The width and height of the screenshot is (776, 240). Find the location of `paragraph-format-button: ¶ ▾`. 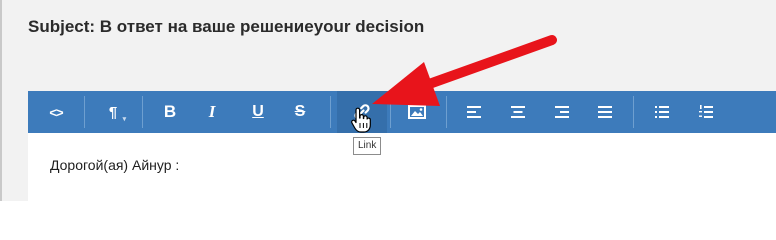

paragraph-format-button: ¶ ▾ is located at coordinates (113, 112).